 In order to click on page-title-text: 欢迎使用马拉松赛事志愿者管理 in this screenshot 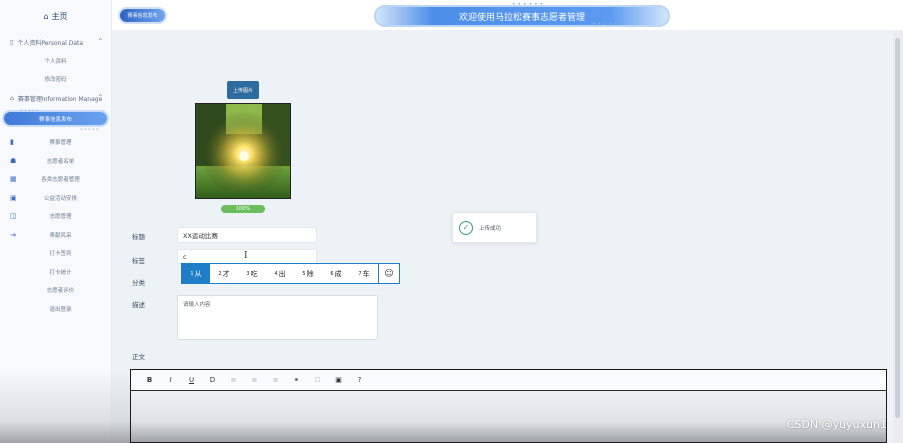, I will do `click(521, 17)`.